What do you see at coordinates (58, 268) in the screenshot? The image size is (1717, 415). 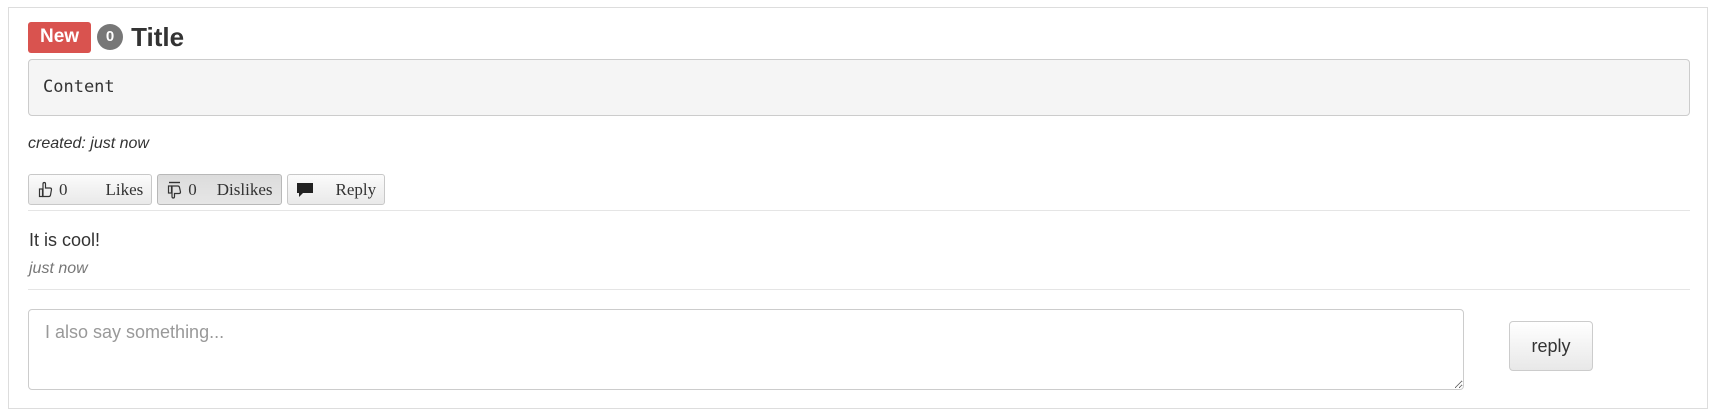 I see `comment-timestamp: just now` at bounding box center [58, 268].